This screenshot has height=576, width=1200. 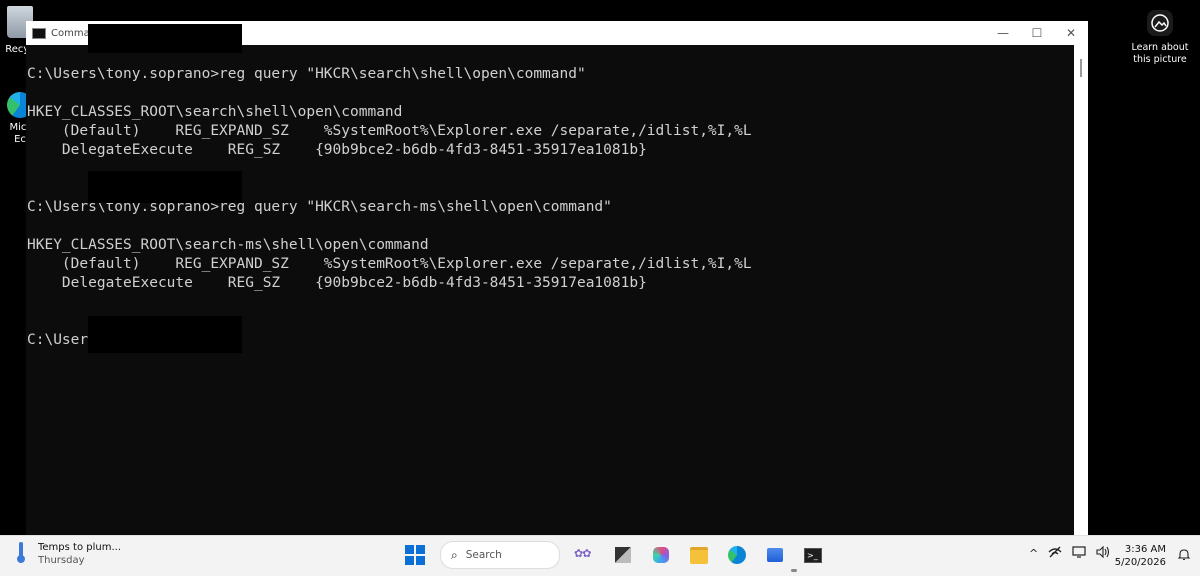 I want to click on thermometer-icon, so click(x=21, y=553).